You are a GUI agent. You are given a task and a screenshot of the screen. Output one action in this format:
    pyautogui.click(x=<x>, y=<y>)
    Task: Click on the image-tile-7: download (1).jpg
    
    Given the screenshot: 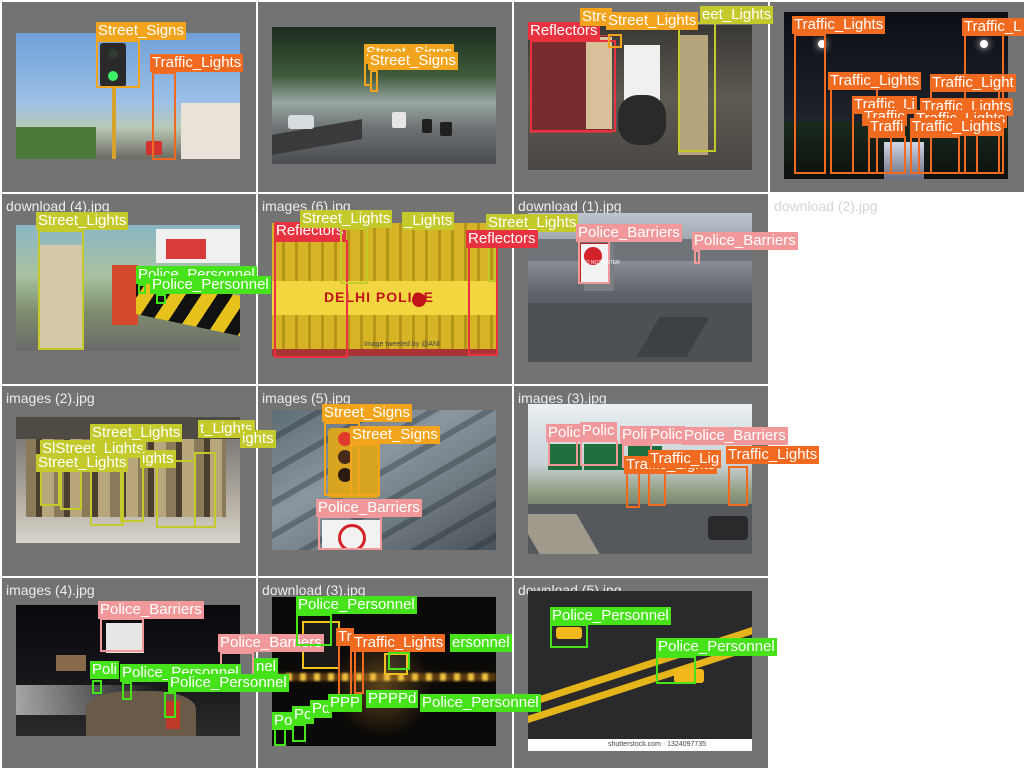 What is the action you would take?
    pyautogui.click(x=641, y=289)
    